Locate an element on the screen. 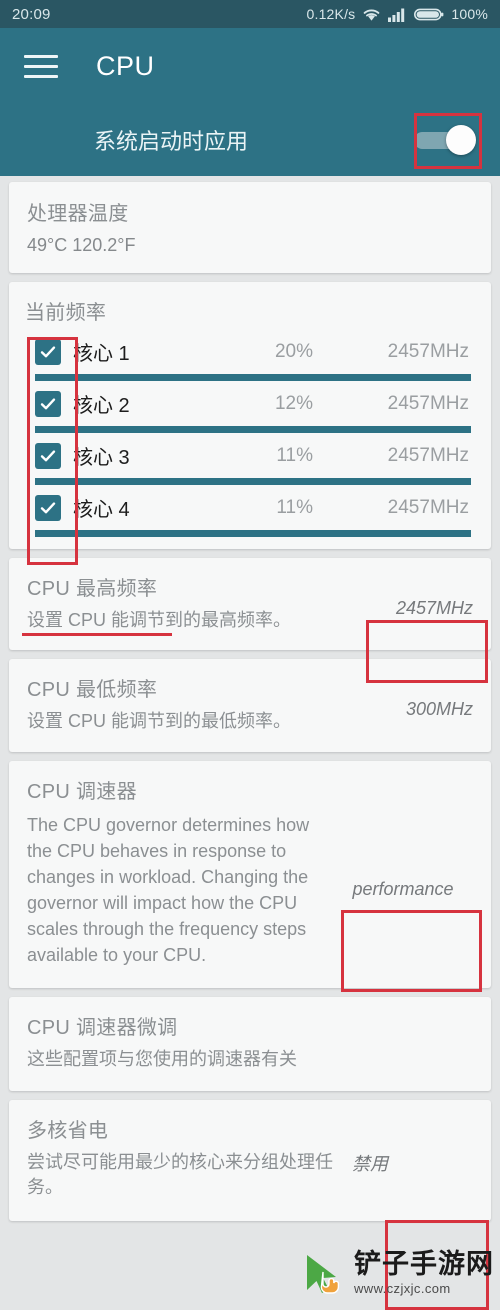  cpu-min-frequency-value: 300MHz is located at coordinates (439, 709).